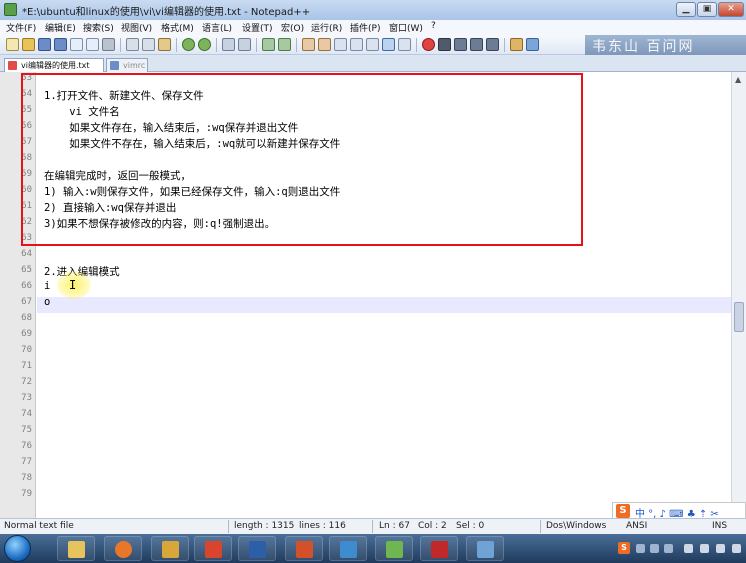  I want to click on paste-icon, so click(164, 44).